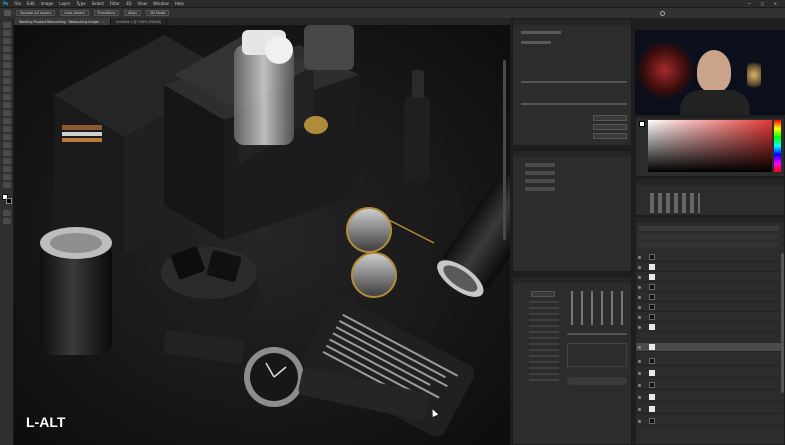  Describe the element at coordinates (777, 146) in the screenshot. I see `hue-slider` at that location.